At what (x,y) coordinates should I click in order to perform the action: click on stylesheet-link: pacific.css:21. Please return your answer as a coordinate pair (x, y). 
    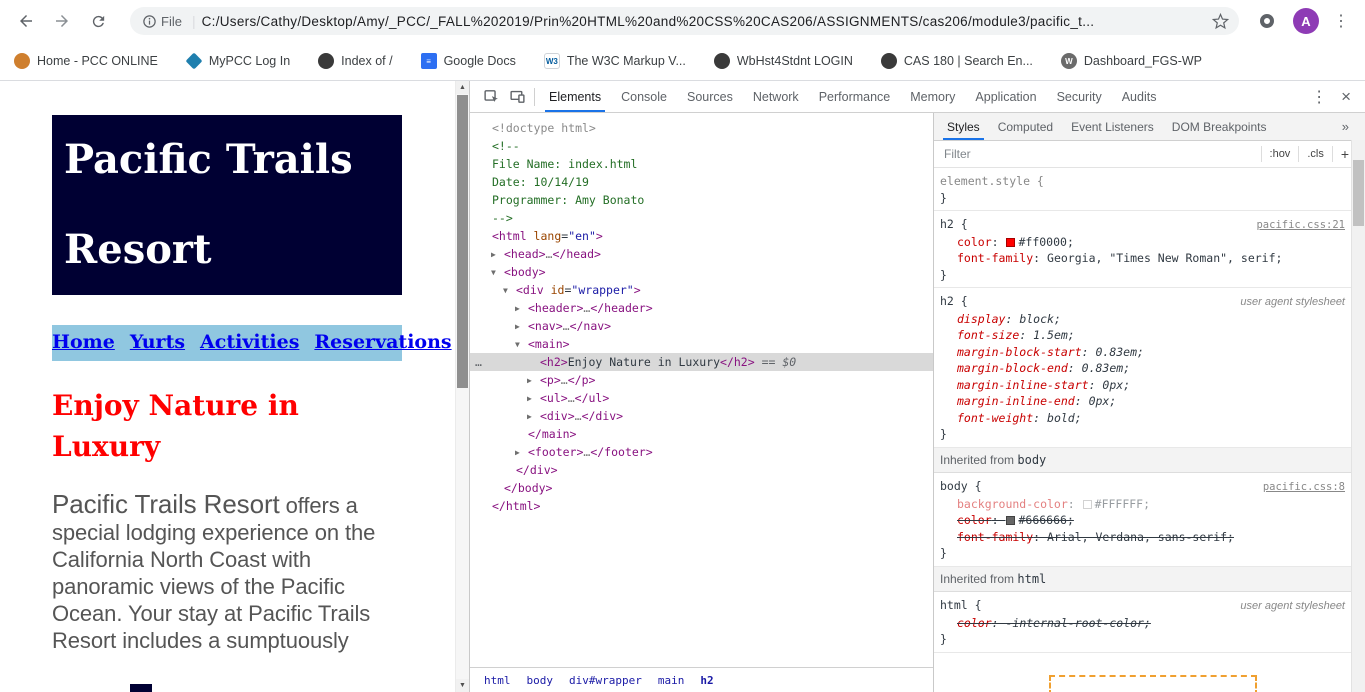
    Looking at the image, I should click on (1300, 225).